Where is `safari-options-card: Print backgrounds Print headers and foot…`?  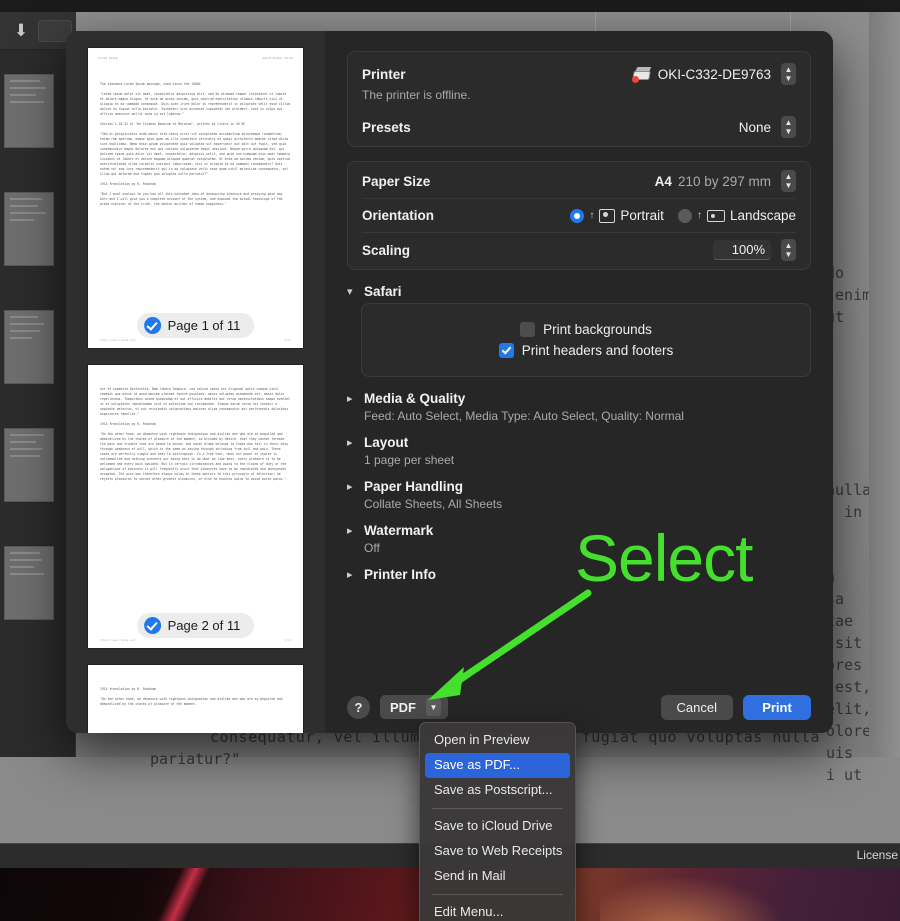
safari-options-card: Print backgrounds Print headers and foot… is located at coordinates (586, 340).